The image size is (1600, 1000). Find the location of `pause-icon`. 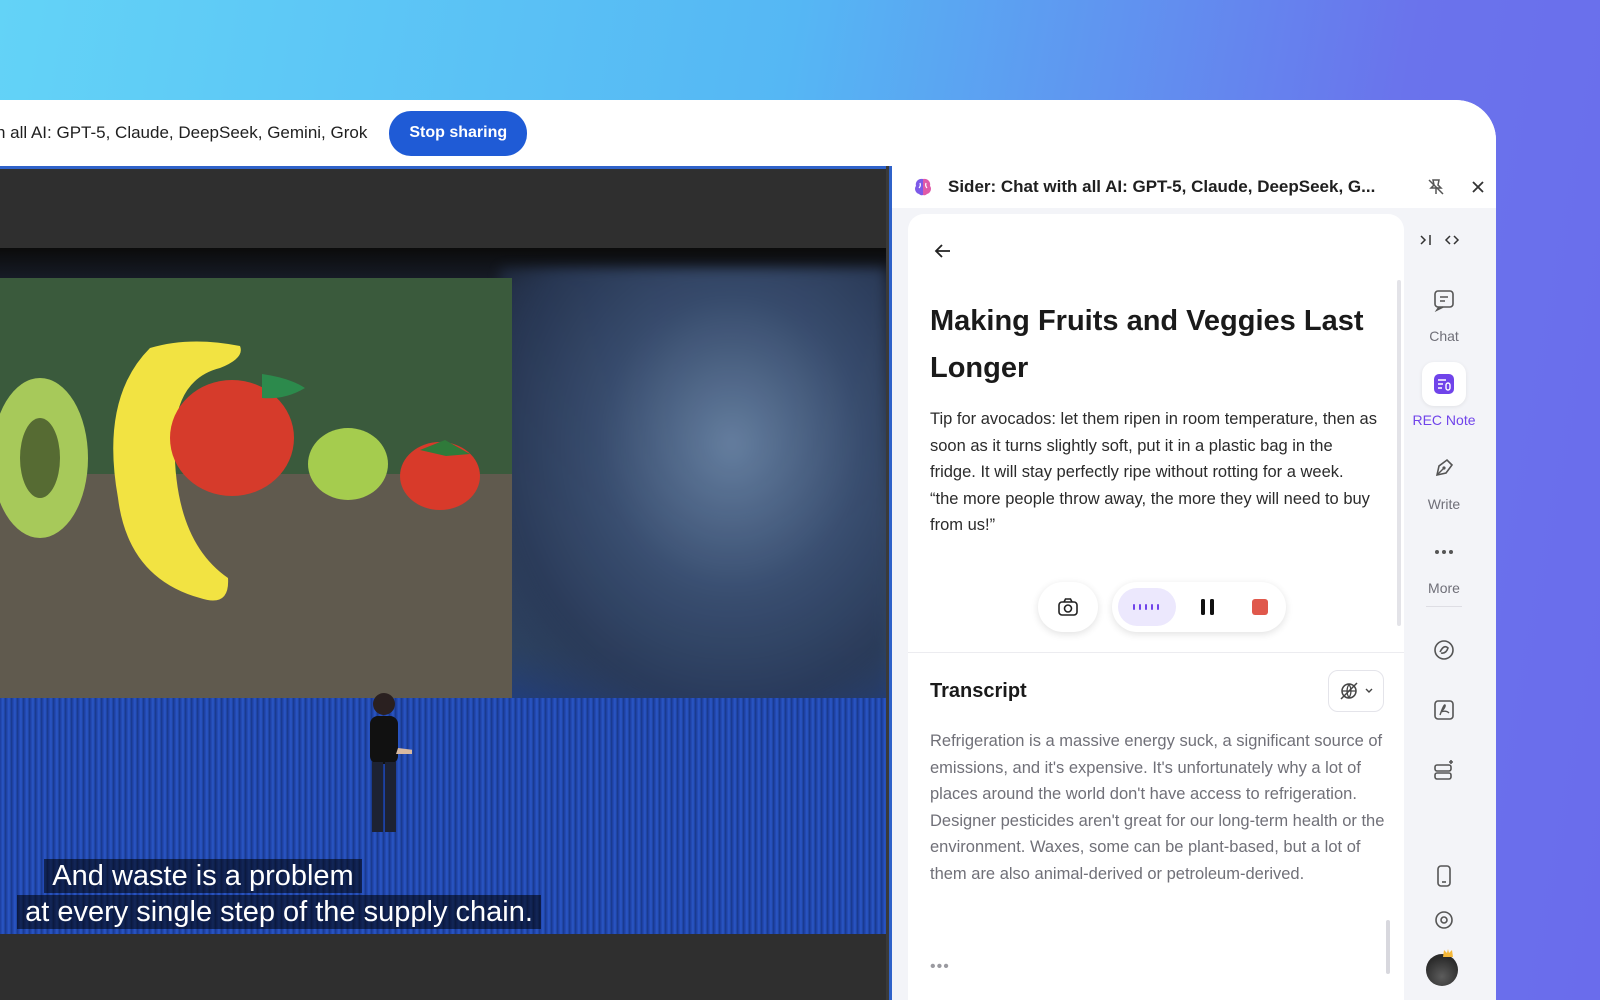

pause-icon is located at coordinates (1207, 607).